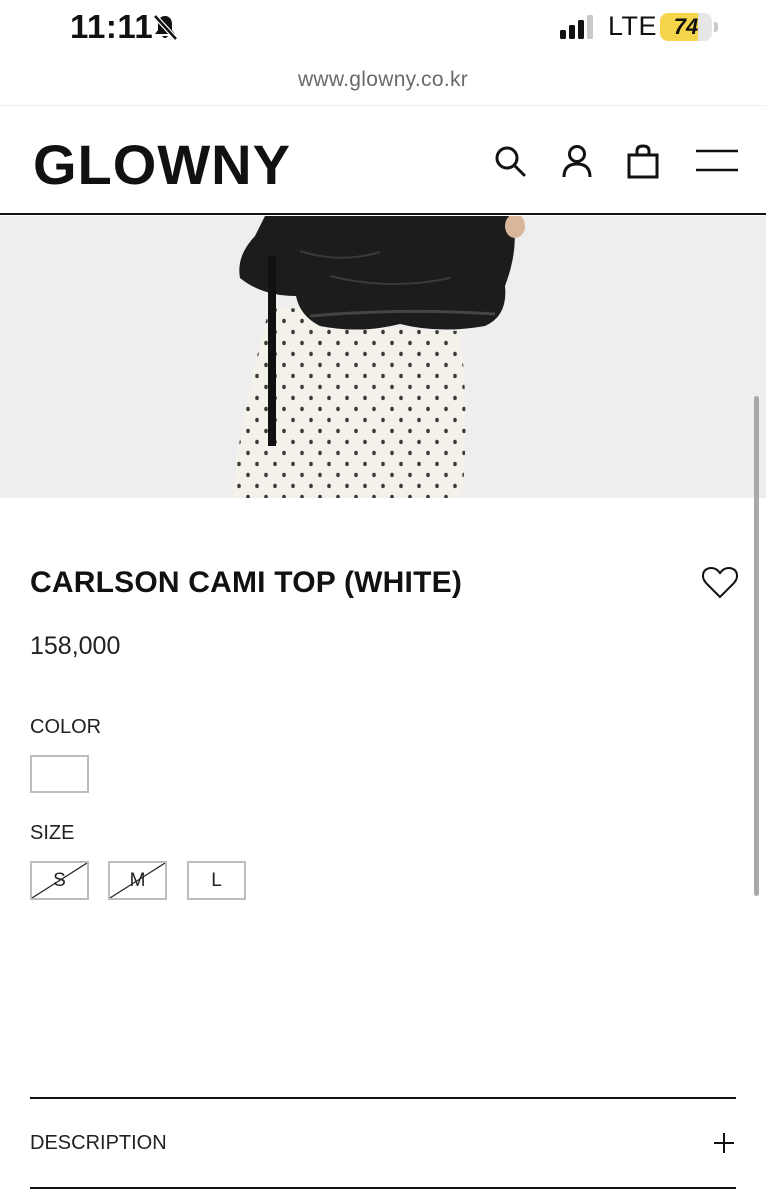 This screenshot has width=766, height=1200. What do you see at coordinates (112, 26) in the screenshot?
I see `status-time: 11:11` at bounding box center [112, 26].